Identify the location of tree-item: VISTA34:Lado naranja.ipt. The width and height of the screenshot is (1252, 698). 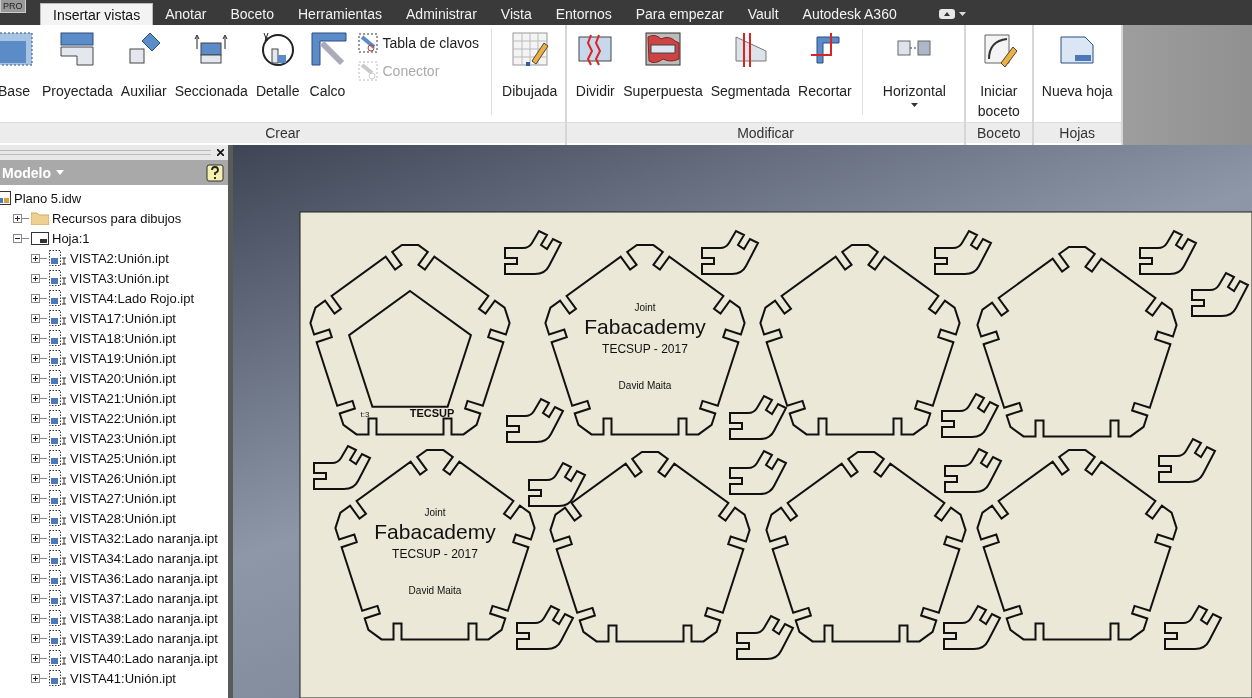
(144, 558).